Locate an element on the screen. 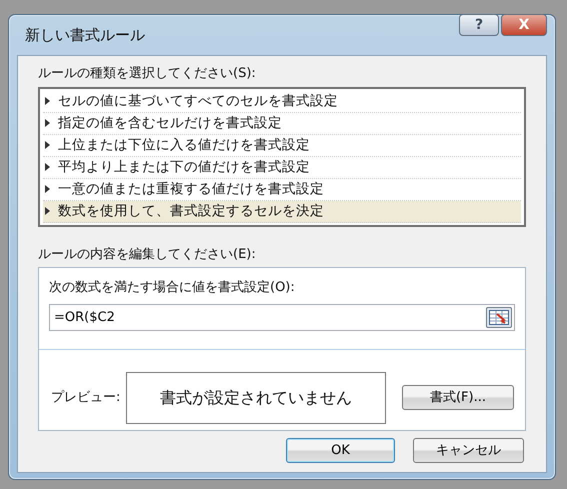  section-label: ルールの内容を編集してください(E): is located at coordinates (147, 255).